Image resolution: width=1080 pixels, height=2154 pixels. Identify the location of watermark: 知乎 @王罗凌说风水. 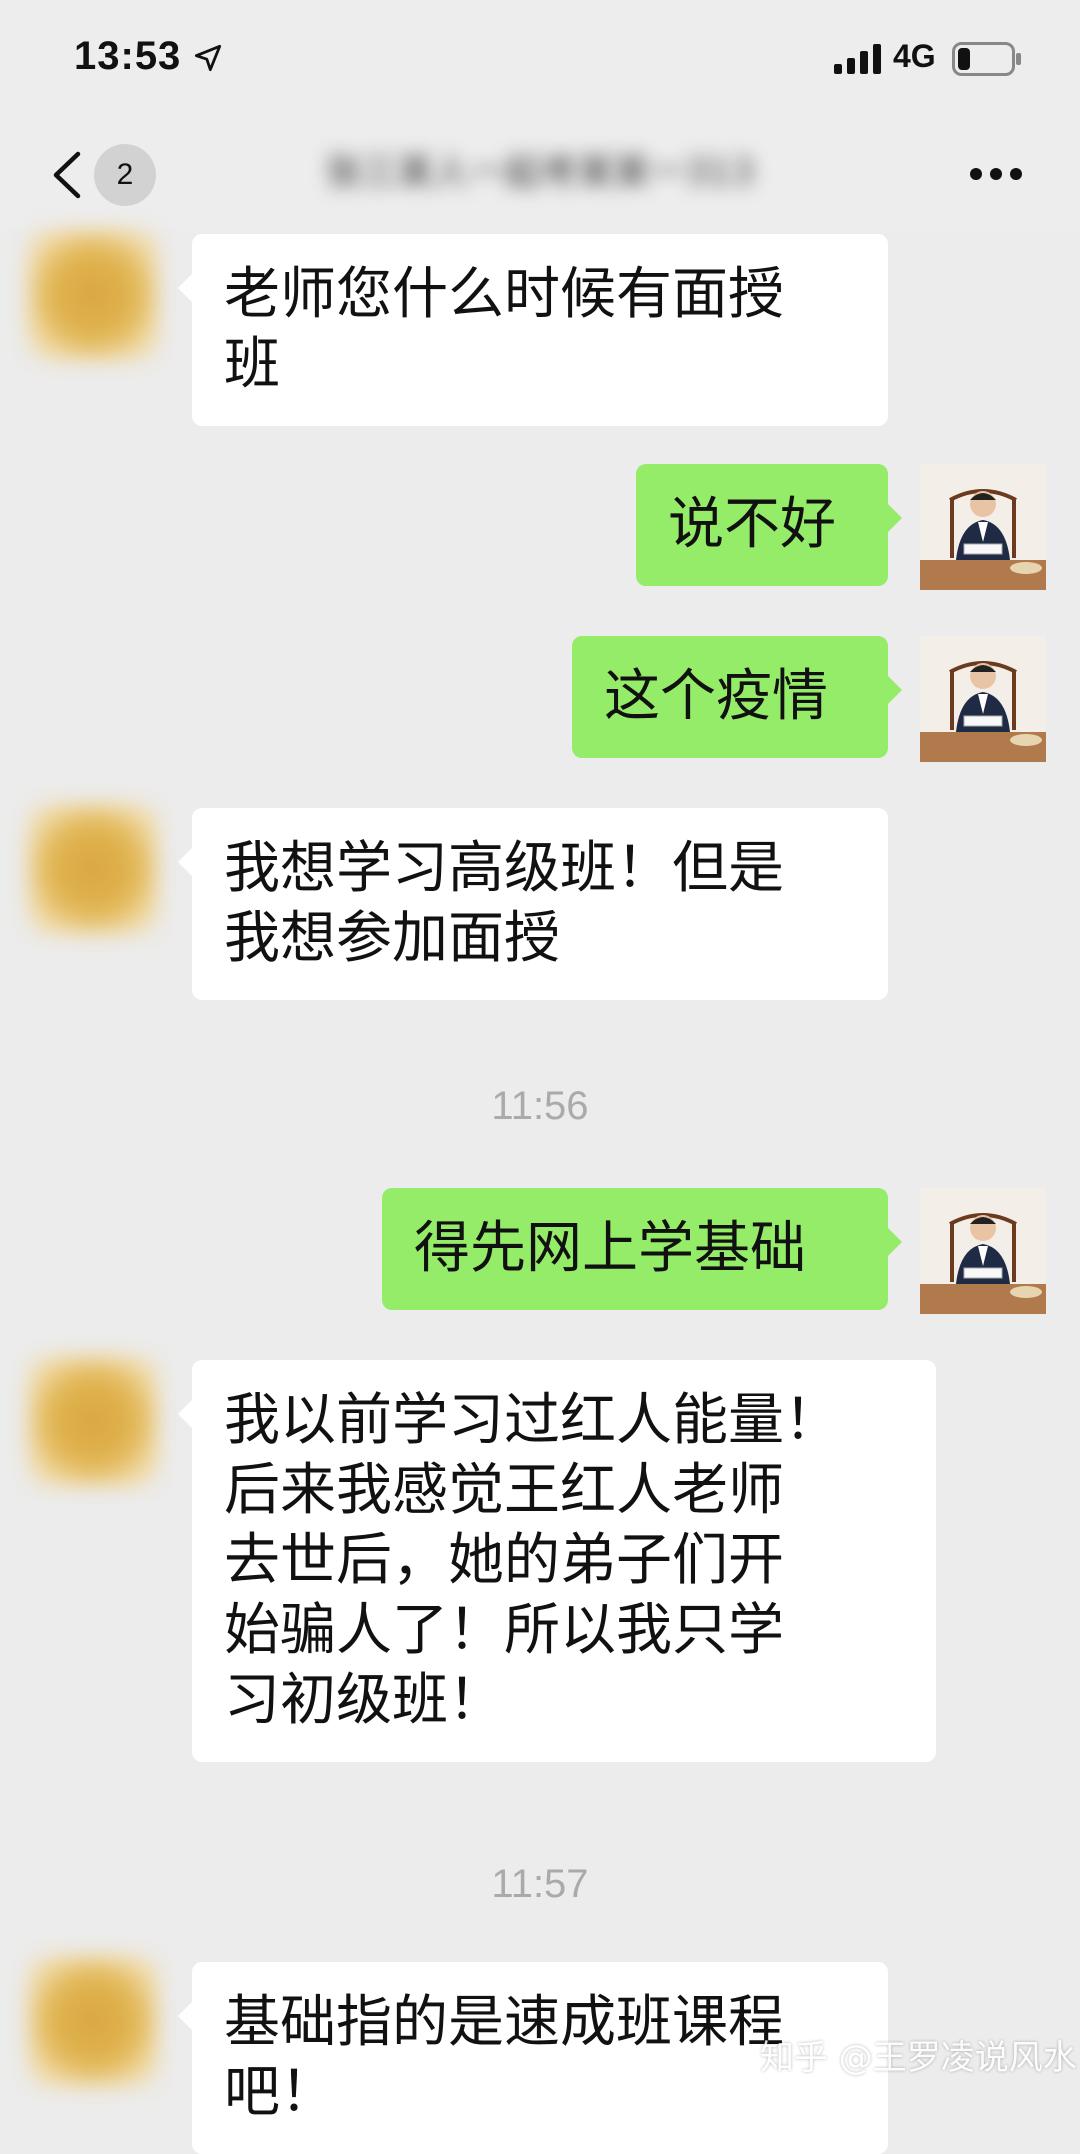
(918, 2058).